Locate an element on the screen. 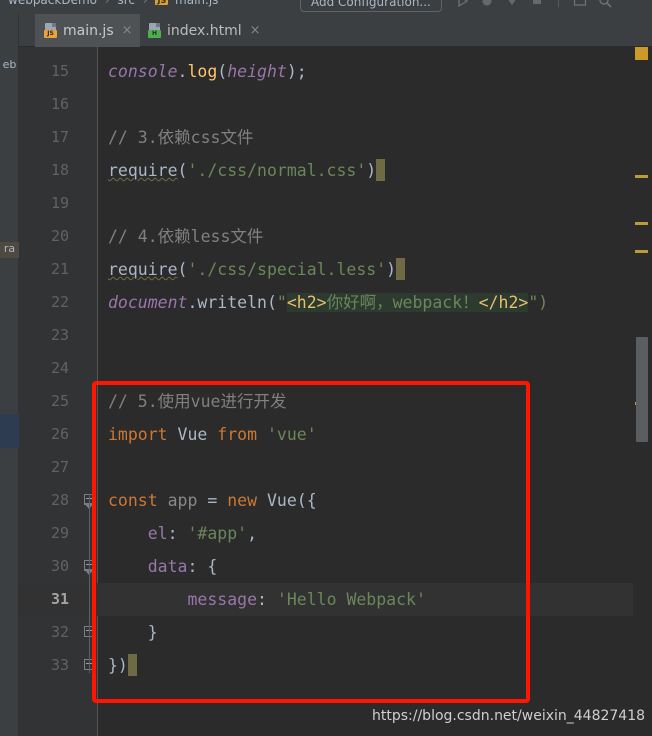 The image size is (652, 736). js-file-icon-label: JS is located at coordinates (50, 34).